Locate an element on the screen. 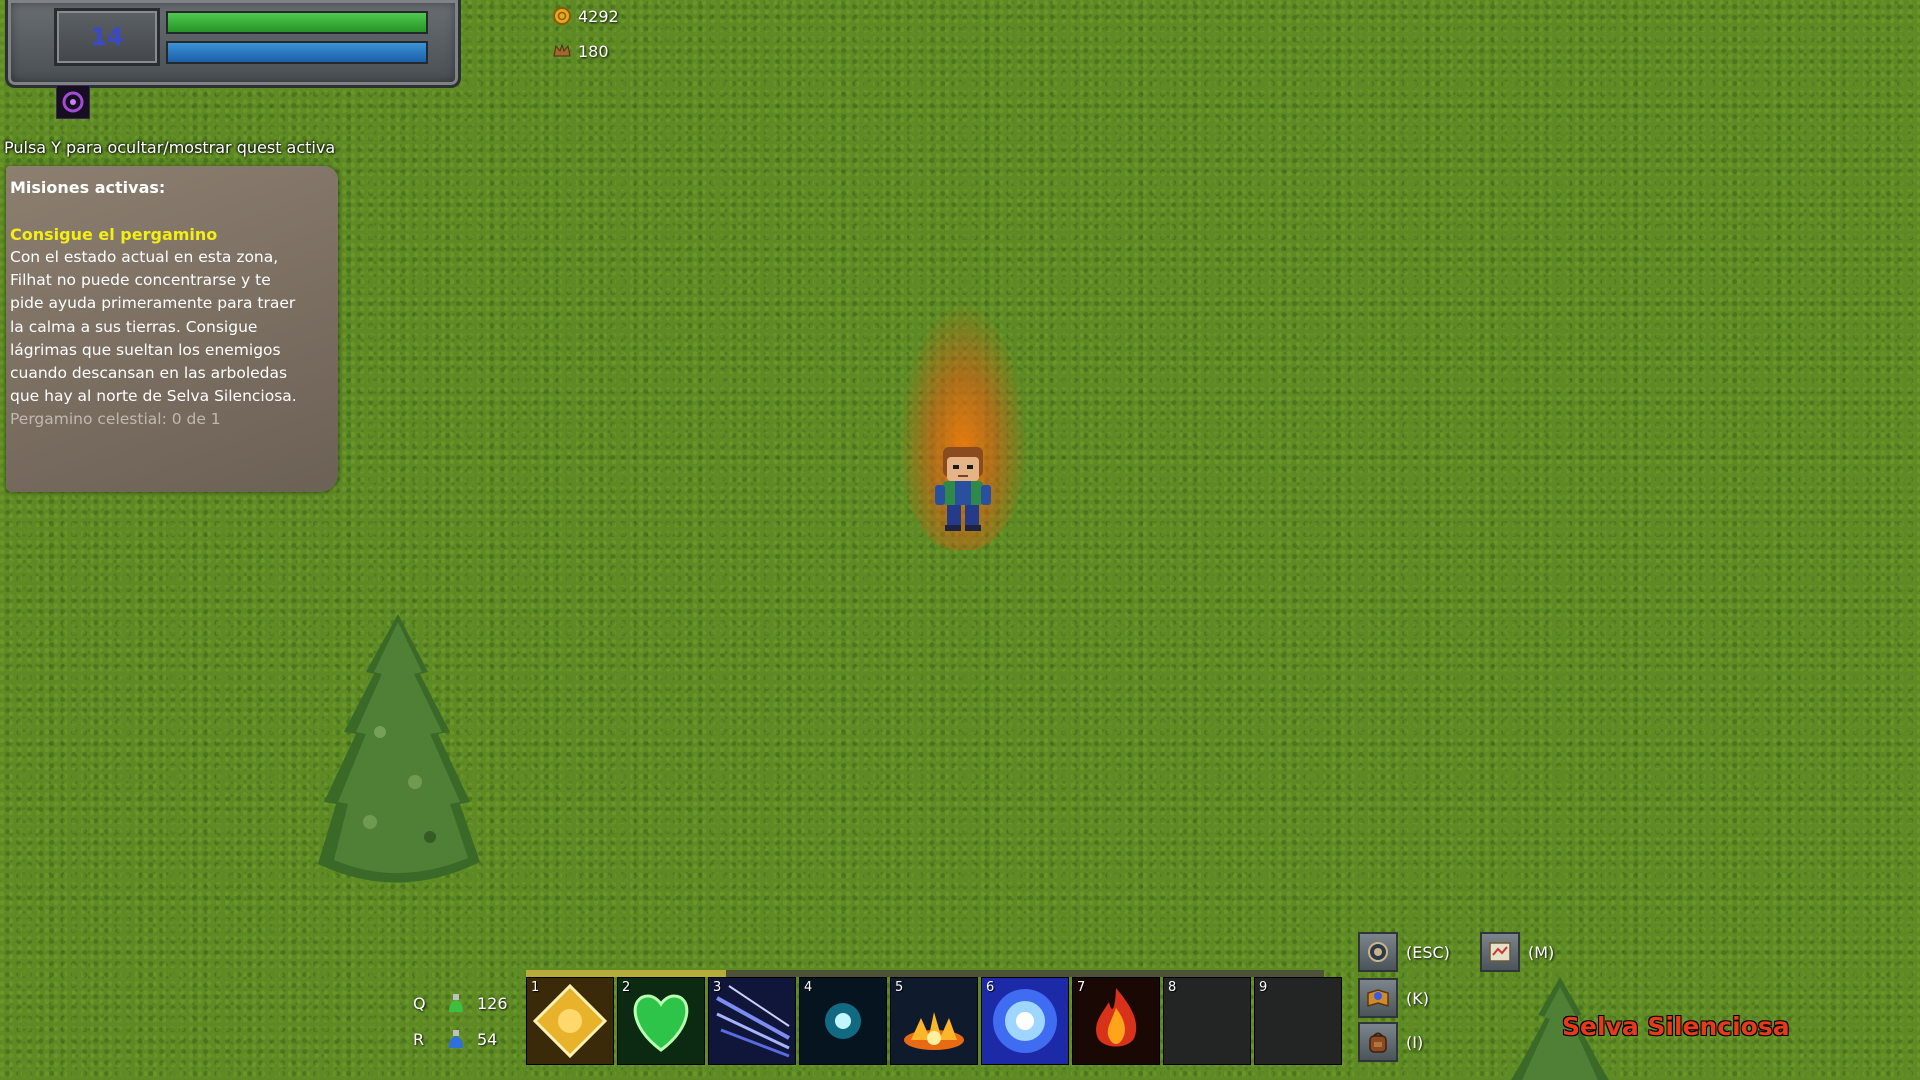  zone-name: Selva Silenciosa is located at coordinates (1676, 1026).